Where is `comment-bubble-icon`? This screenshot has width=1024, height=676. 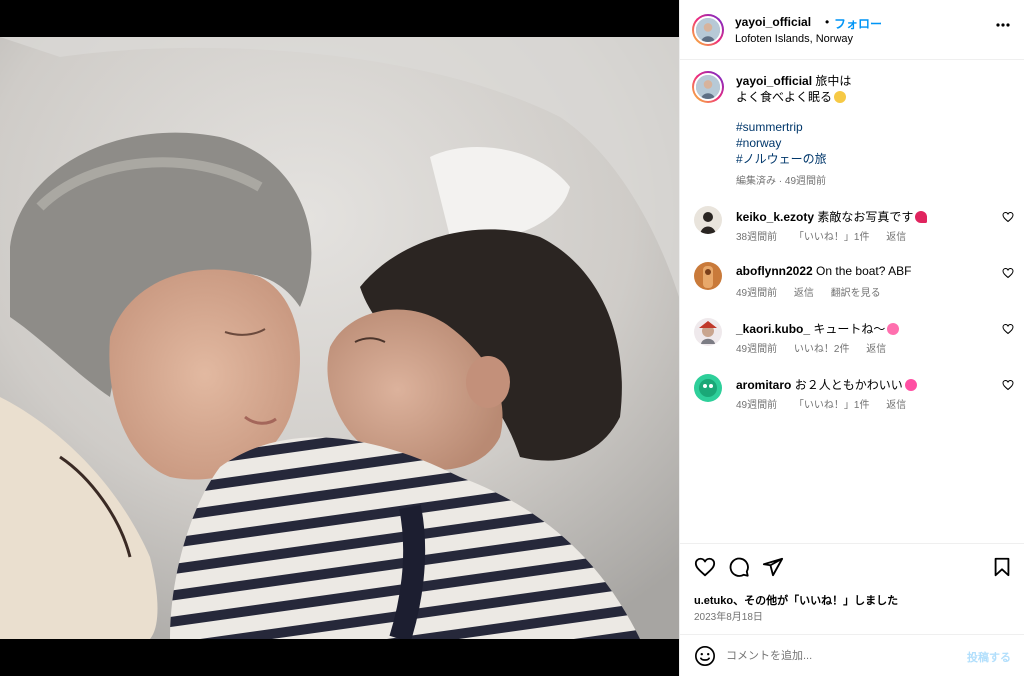 comment-bubble-icon is located at coordinates (739, 567).